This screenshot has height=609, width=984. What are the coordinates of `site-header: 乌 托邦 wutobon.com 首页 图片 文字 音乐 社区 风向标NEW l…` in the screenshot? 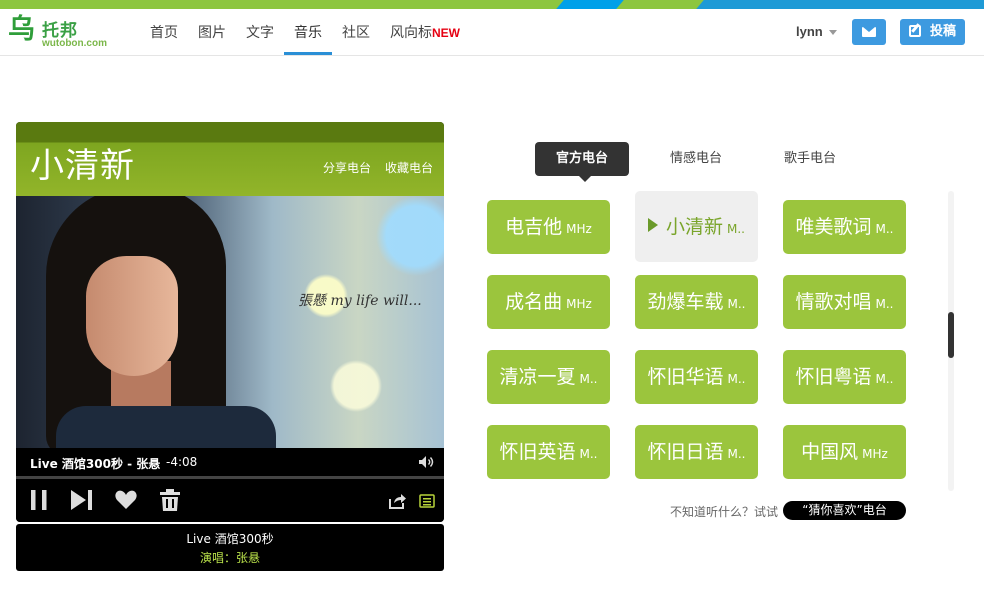 It's located at (492, 32).